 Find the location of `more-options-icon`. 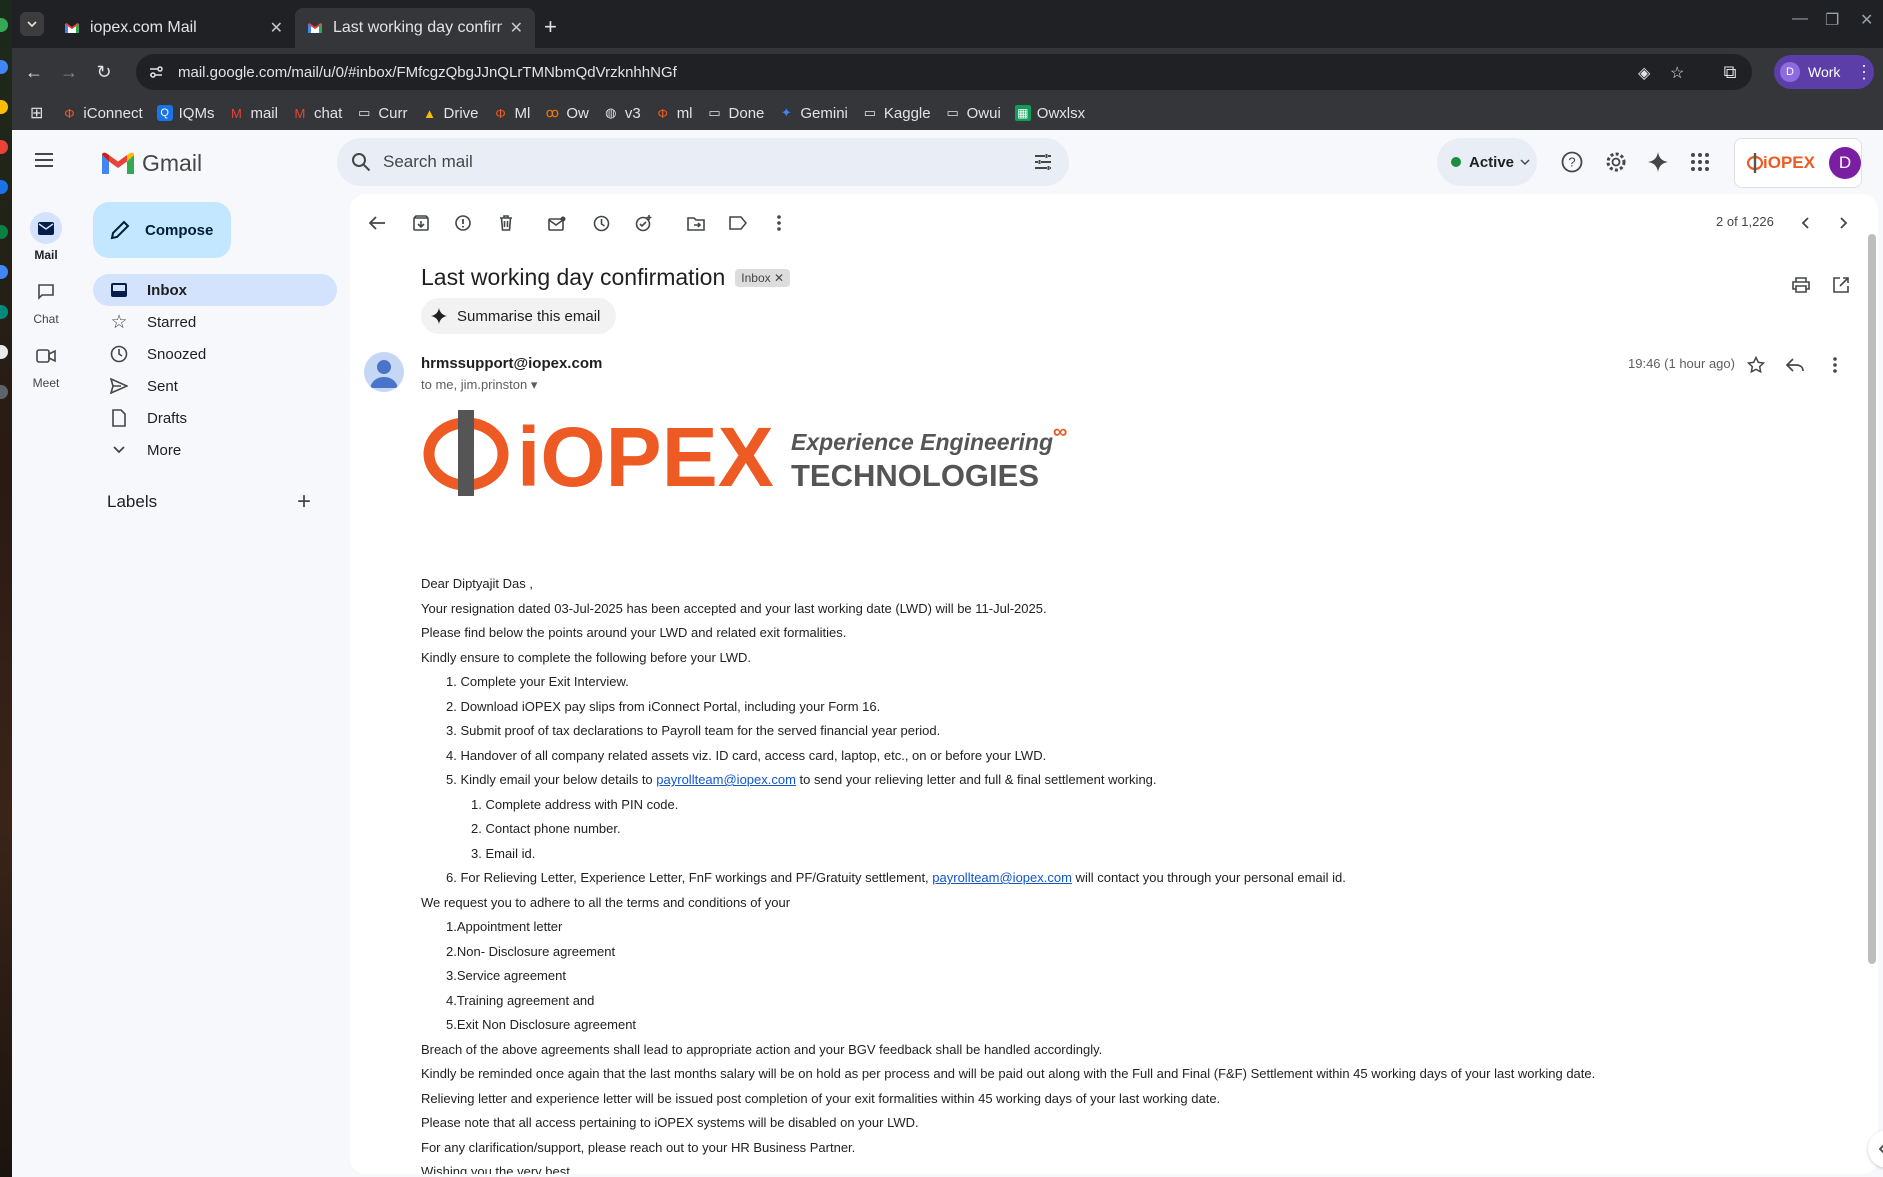

more-options-icon is located at coordinates (779, 223).